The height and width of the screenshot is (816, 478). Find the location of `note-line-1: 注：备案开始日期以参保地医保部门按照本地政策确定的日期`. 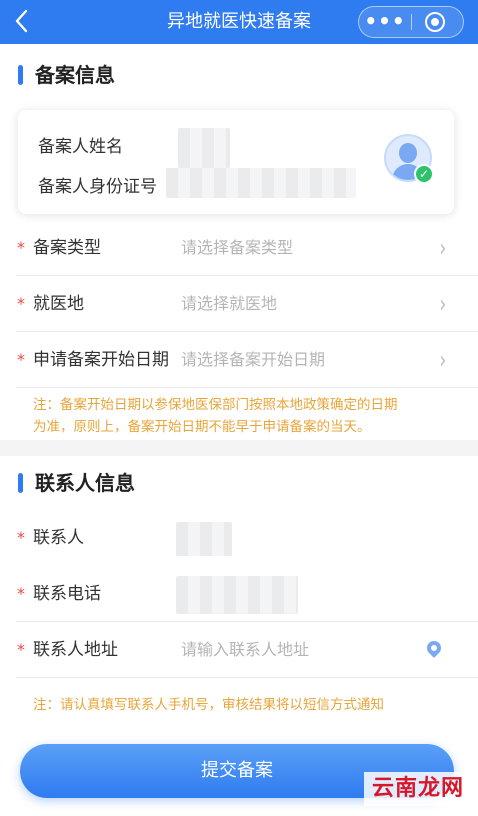

note-line-1: 注：备案开始日期以参保地医保部门按照本地政策确定的日期 is located at coordinates (215, 405).